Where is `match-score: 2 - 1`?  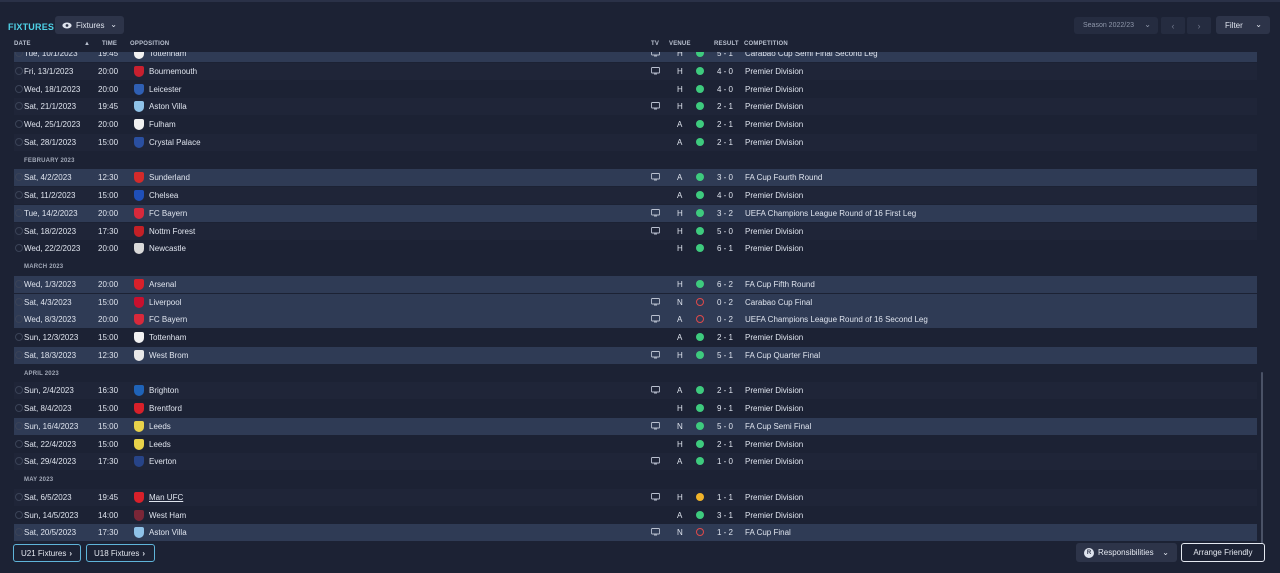
match-score: 2 - 1 is located at coordinates (725, 107).